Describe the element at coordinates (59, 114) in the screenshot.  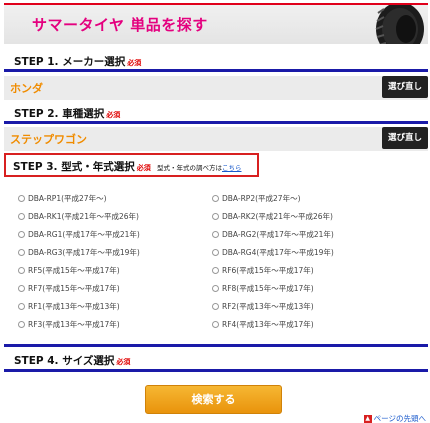
I see `step2-label: STEP 2. 車種選択` at that location.